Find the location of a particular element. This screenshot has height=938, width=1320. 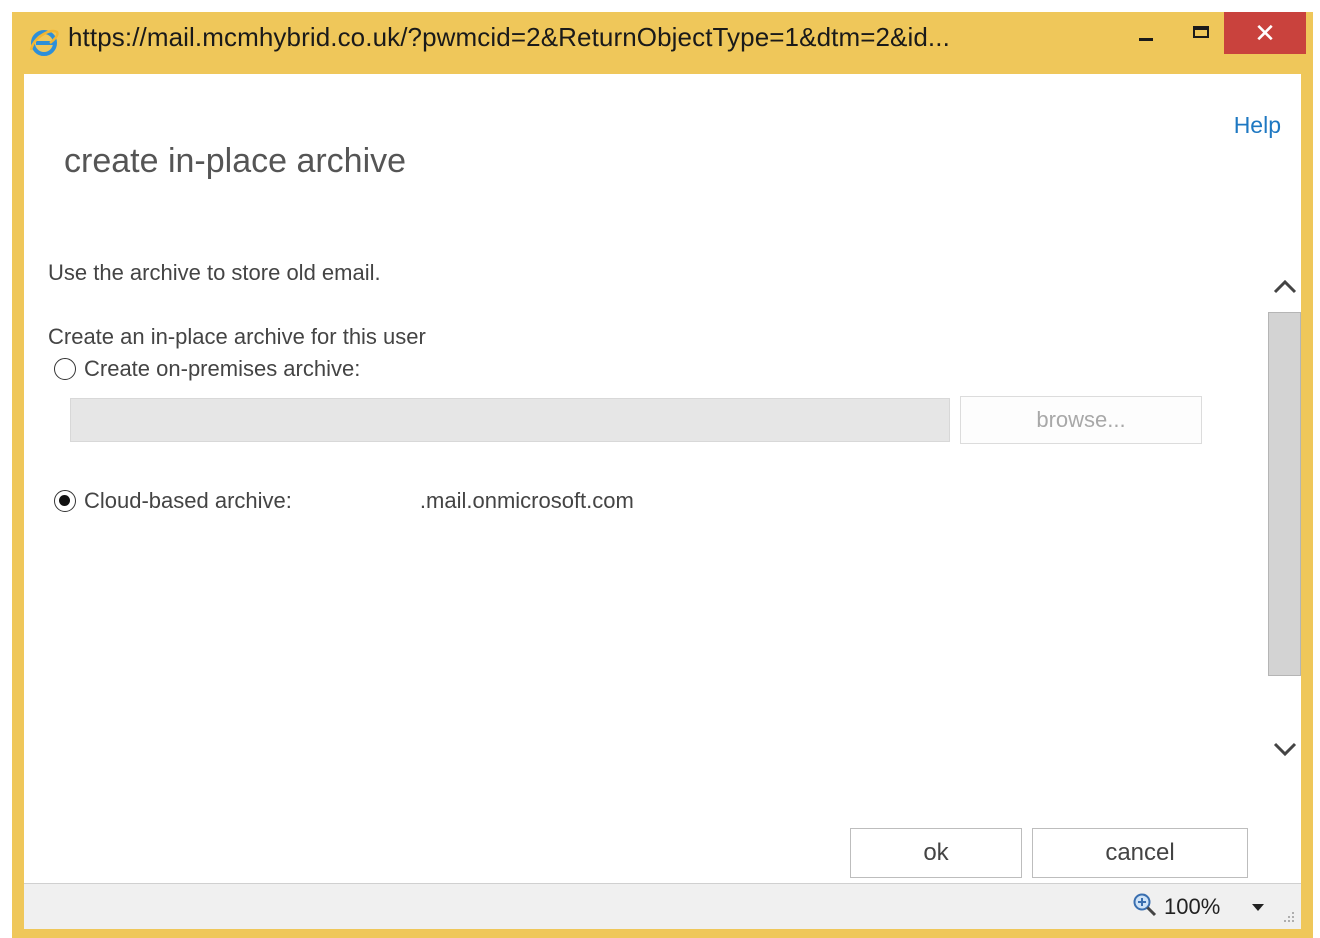

ok-button: ok is located at coordinates (936, 853).